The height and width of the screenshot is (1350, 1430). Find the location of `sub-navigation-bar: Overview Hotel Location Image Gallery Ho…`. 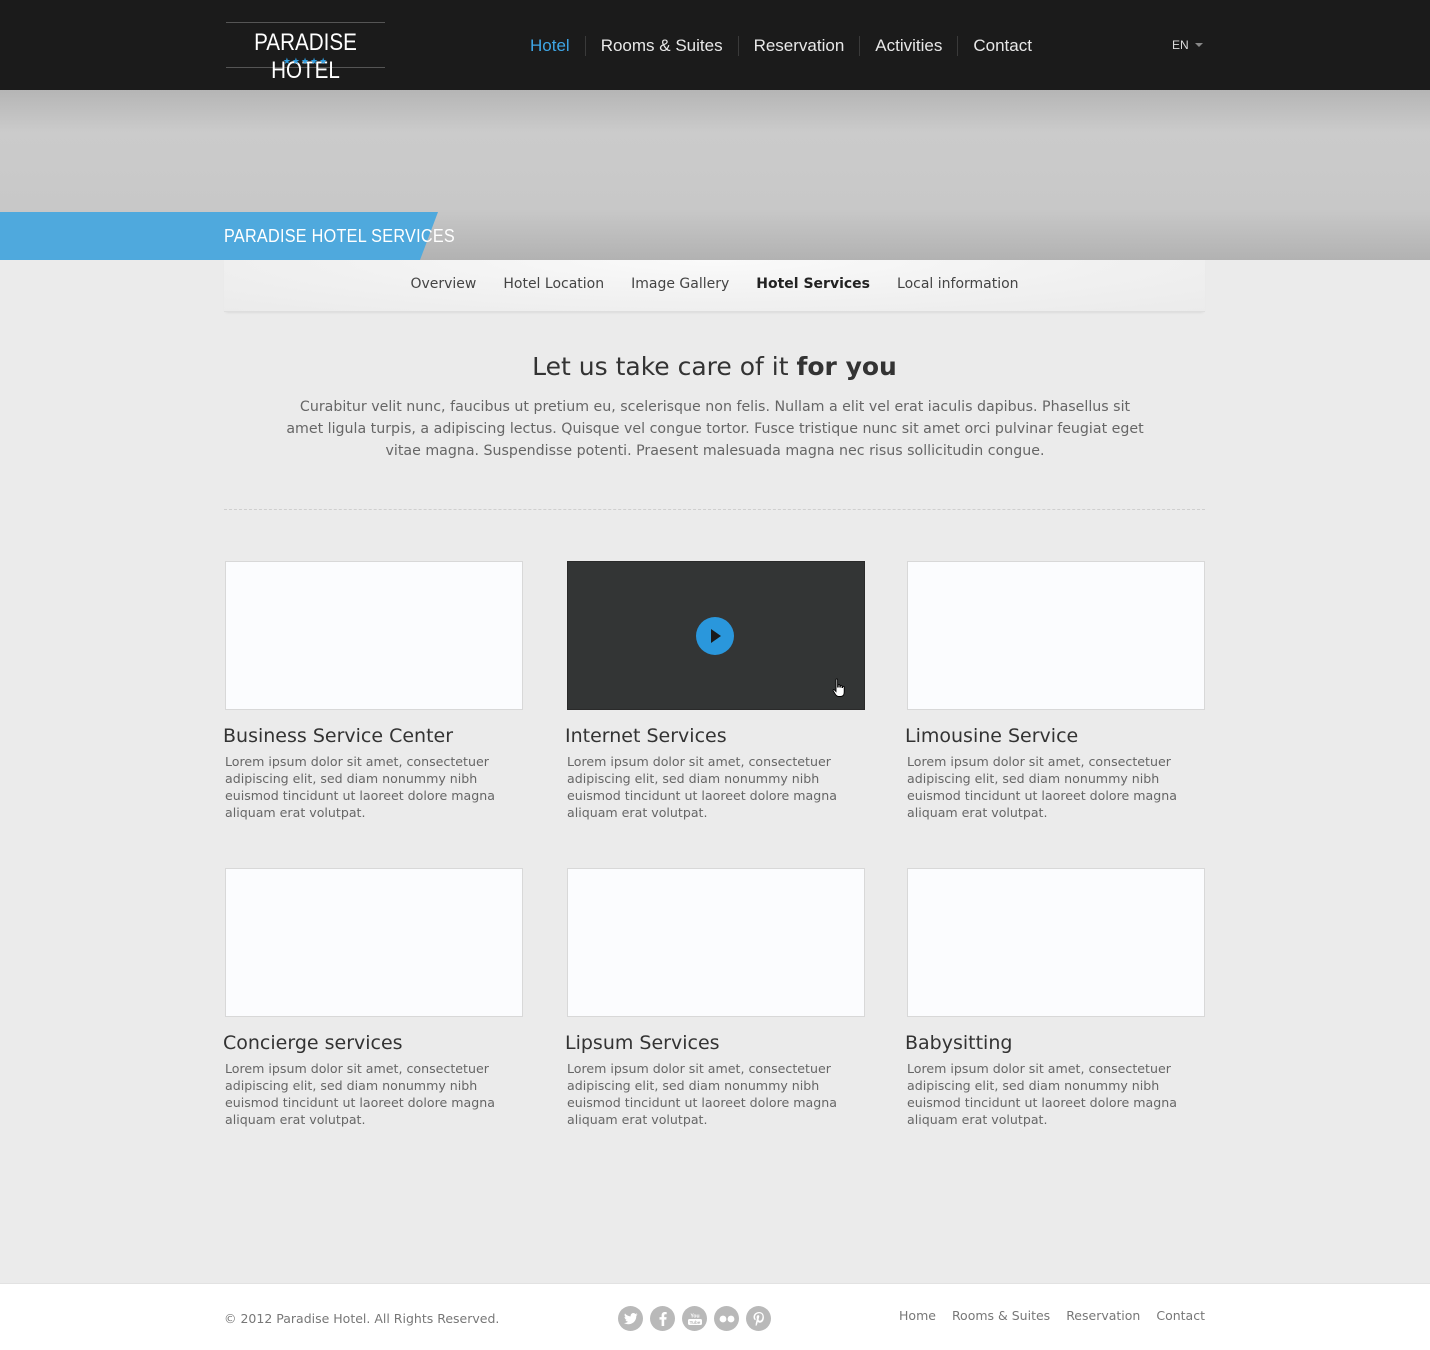

sub-navigation-bar: Overview Hotel Location Image Gallery Ho… is located at coordinates (714, 286).